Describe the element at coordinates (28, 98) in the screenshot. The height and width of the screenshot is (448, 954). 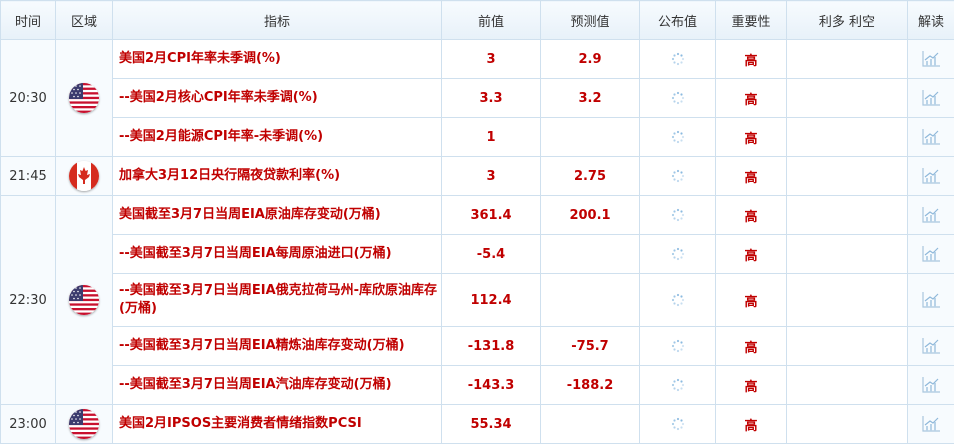
I see `event-time: 20:30` at that location.